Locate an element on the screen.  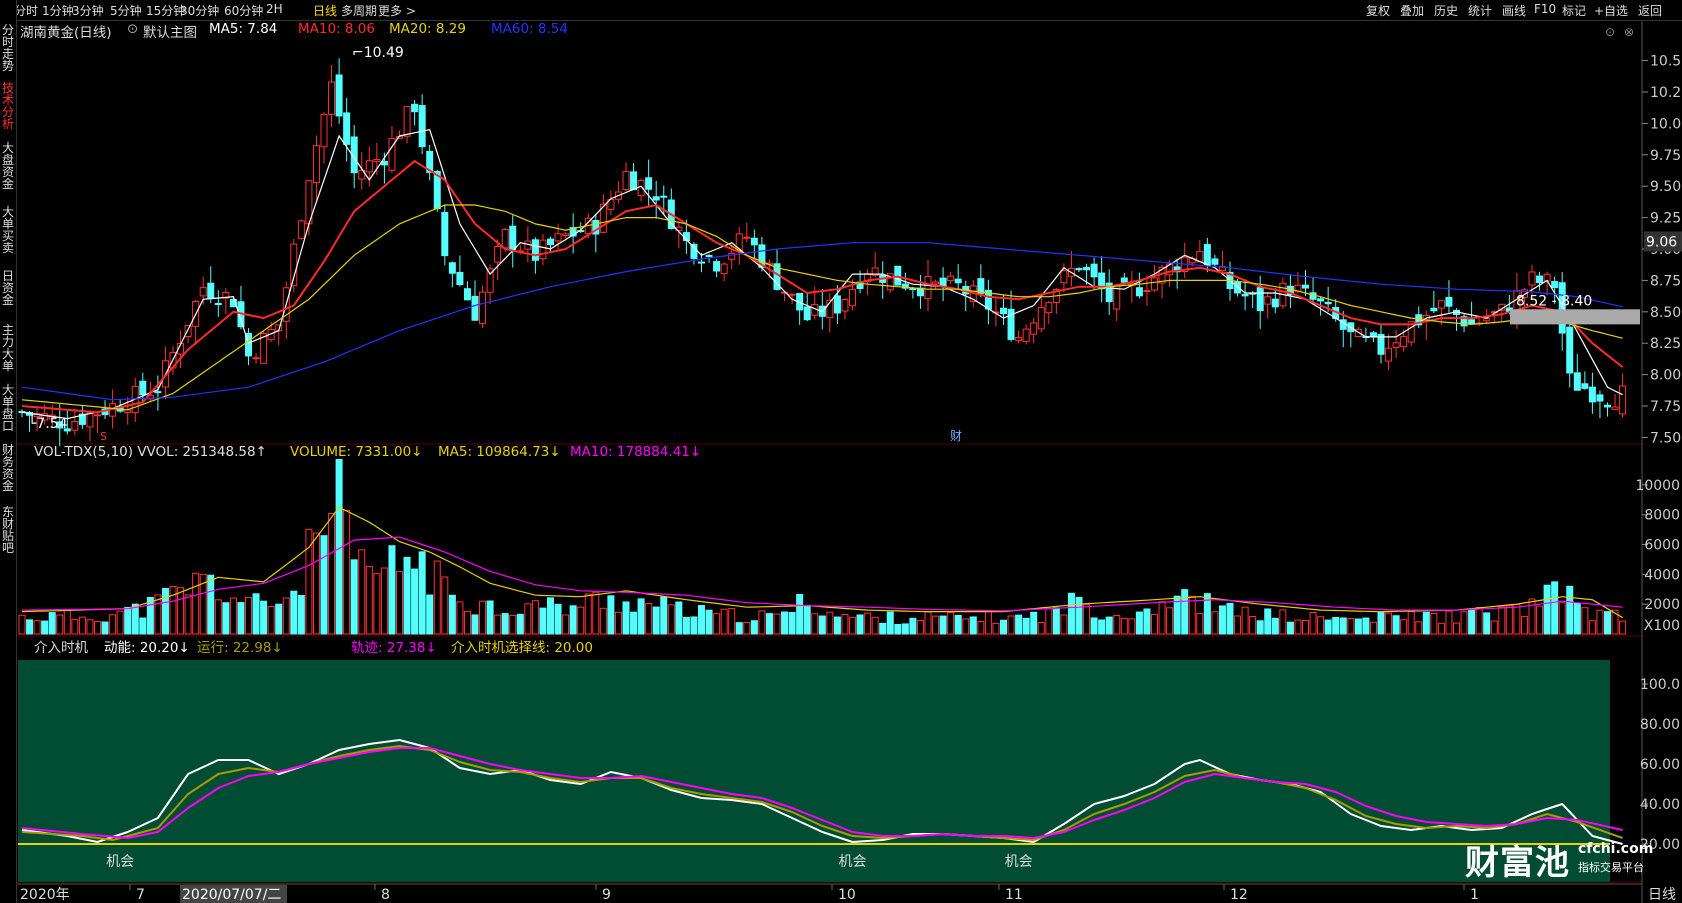
ind-labels-item-3: 轨迹: 27.38↓ is located at coordinates (394, 648).